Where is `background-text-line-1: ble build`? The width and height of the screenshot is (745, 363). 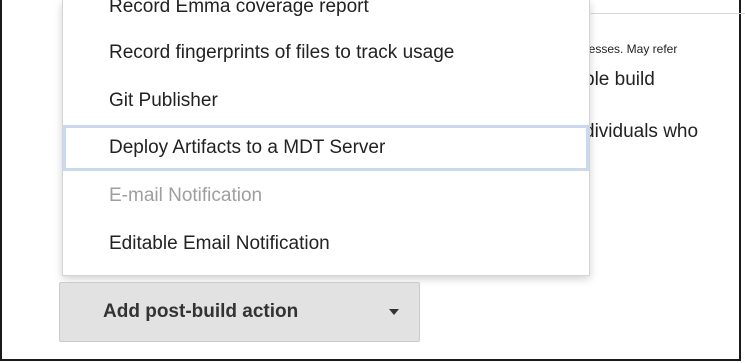 background-text-line-1: ble build is located at coordinates (619, 79).